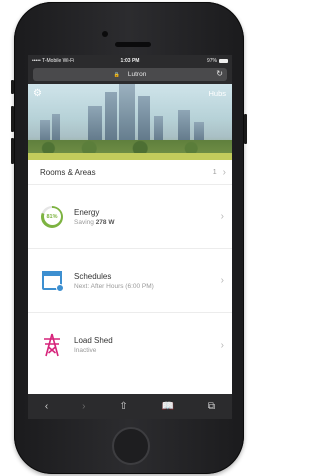 This screenshot has height=476, width=320. I want to click on energy-icon-wrap: 81%, so click(52, 216).